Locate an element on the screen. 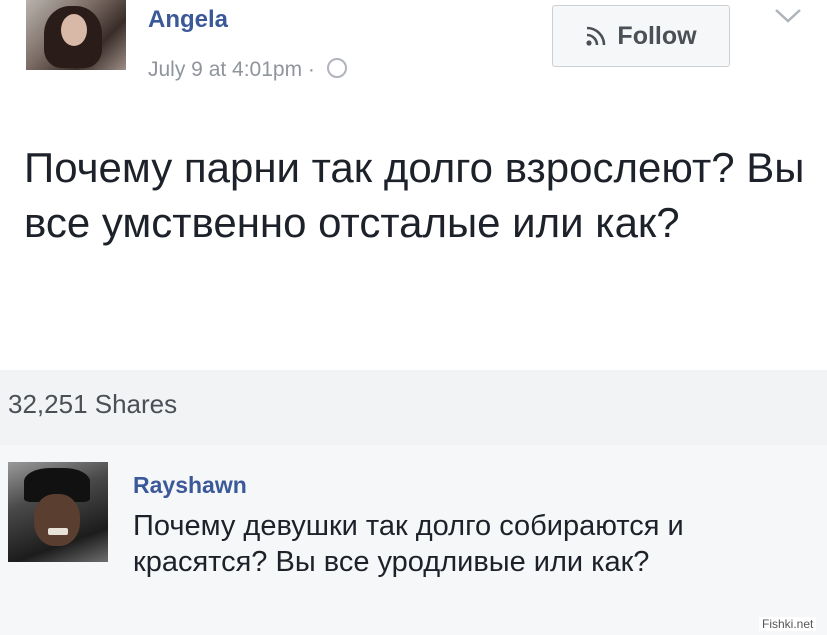 Image resolution: width=827 pixels, height=635 pixels. commenter-name: Rayshawn is located at coordinates (190, 485).